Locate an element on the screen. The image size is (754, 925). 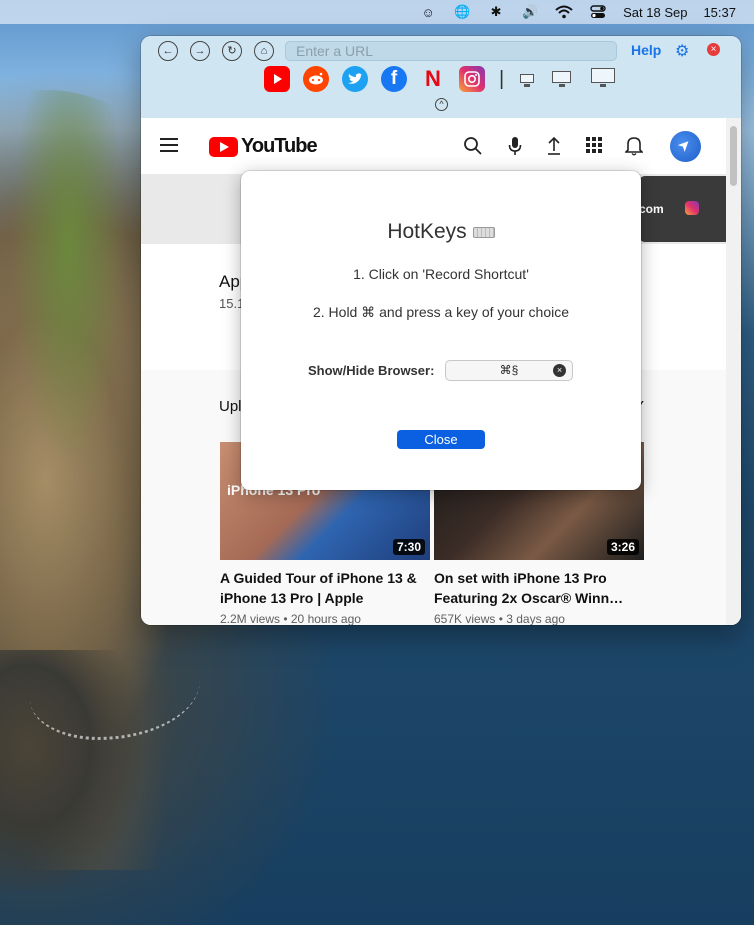
large-screen-icon is located at coordinates (603, 75).